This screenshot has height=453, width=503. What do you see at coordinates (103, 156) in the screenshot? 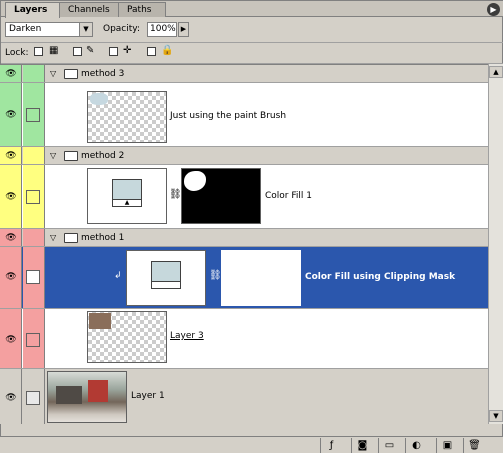
I see `group-name: method 2` at bounding box center [103, 156].